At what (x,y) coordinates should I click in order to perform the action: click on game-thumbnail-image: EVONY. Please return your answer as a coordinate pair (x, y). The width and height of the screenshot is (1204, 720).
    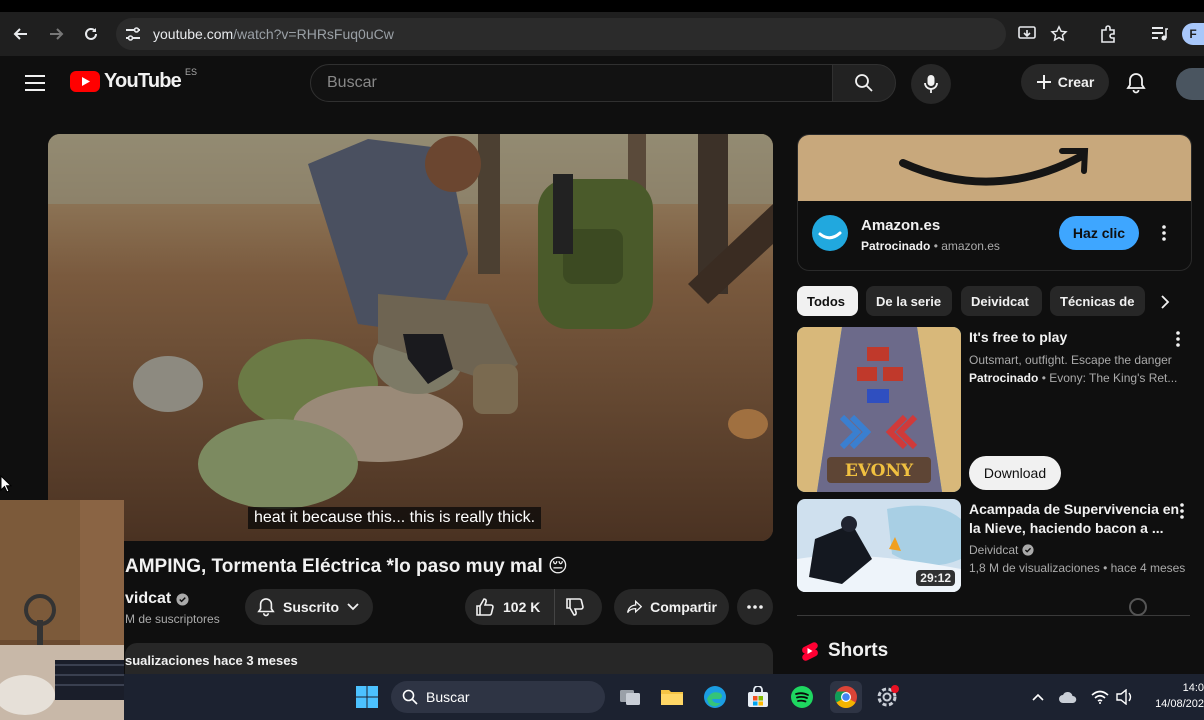
    Looking at the image, I should click on (879, 409).